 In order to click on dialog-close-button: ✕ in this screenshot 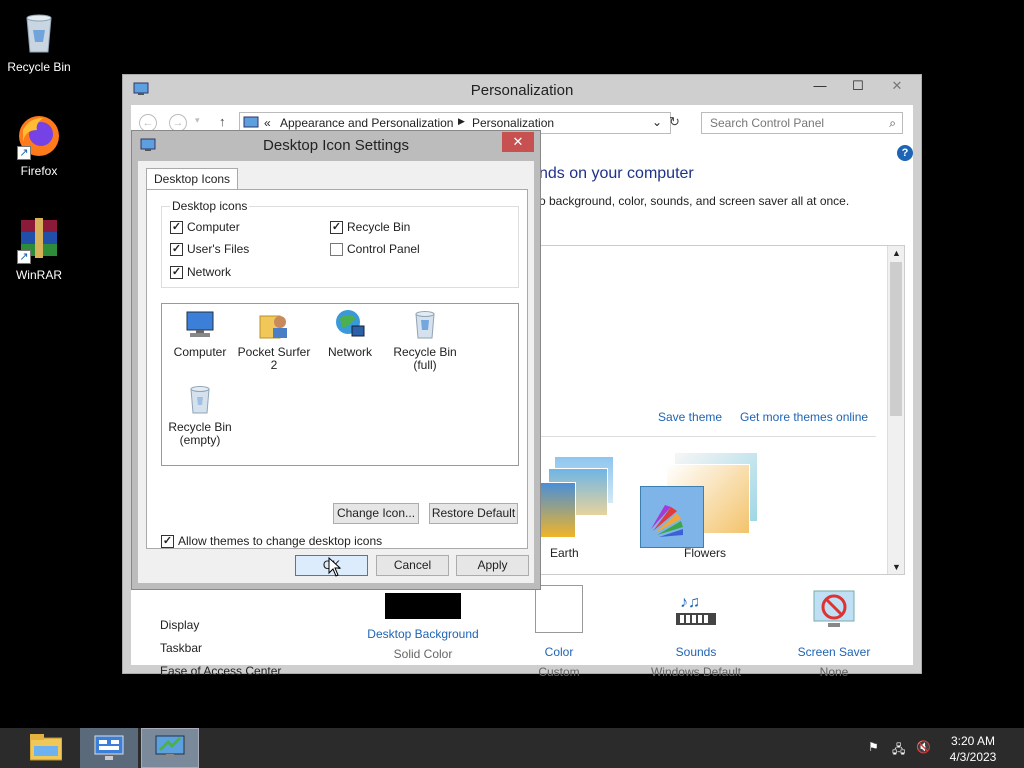, I will do `click(518, 142)`.